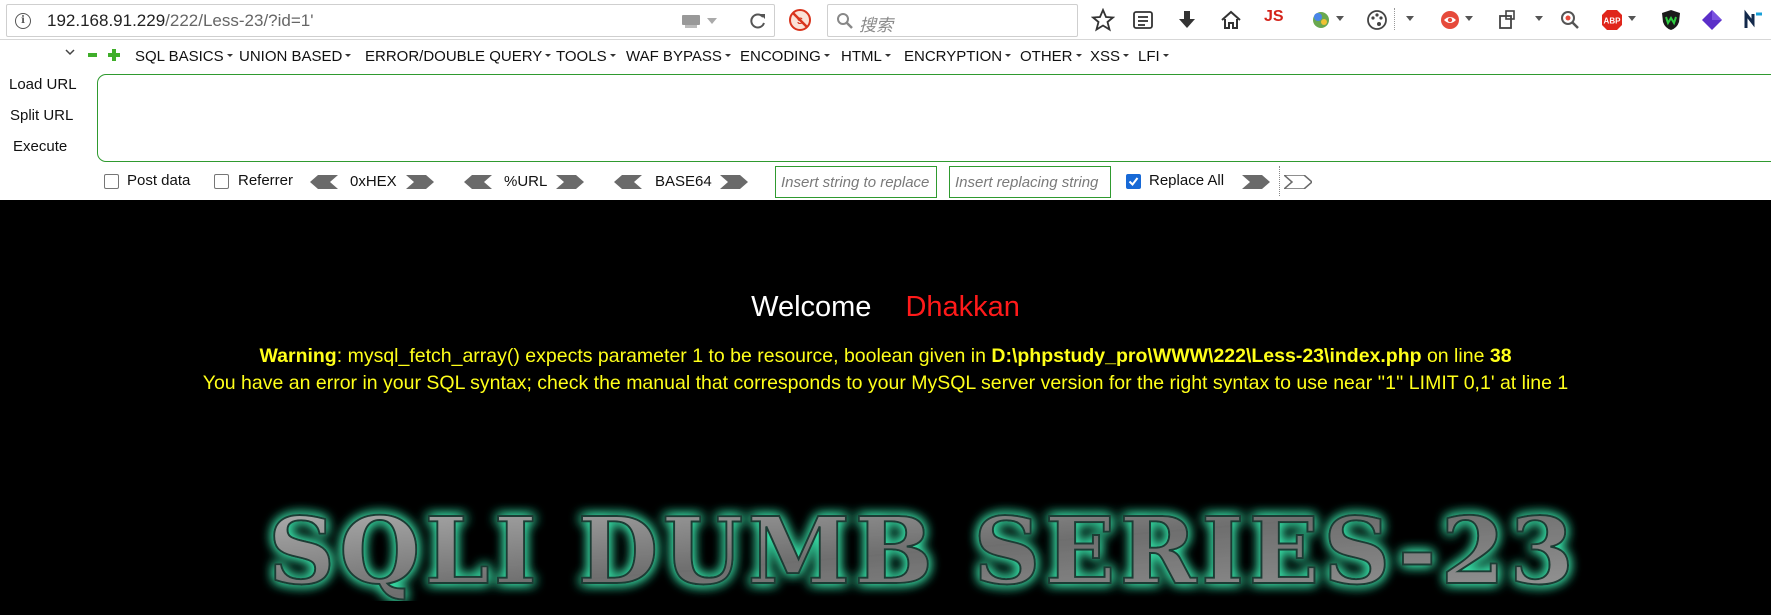 The image size is (1771, 615). What do you see at coordinates (1754, 20) in the screenshot?
I see `extension-icon` at bounding box center [1754, 20].